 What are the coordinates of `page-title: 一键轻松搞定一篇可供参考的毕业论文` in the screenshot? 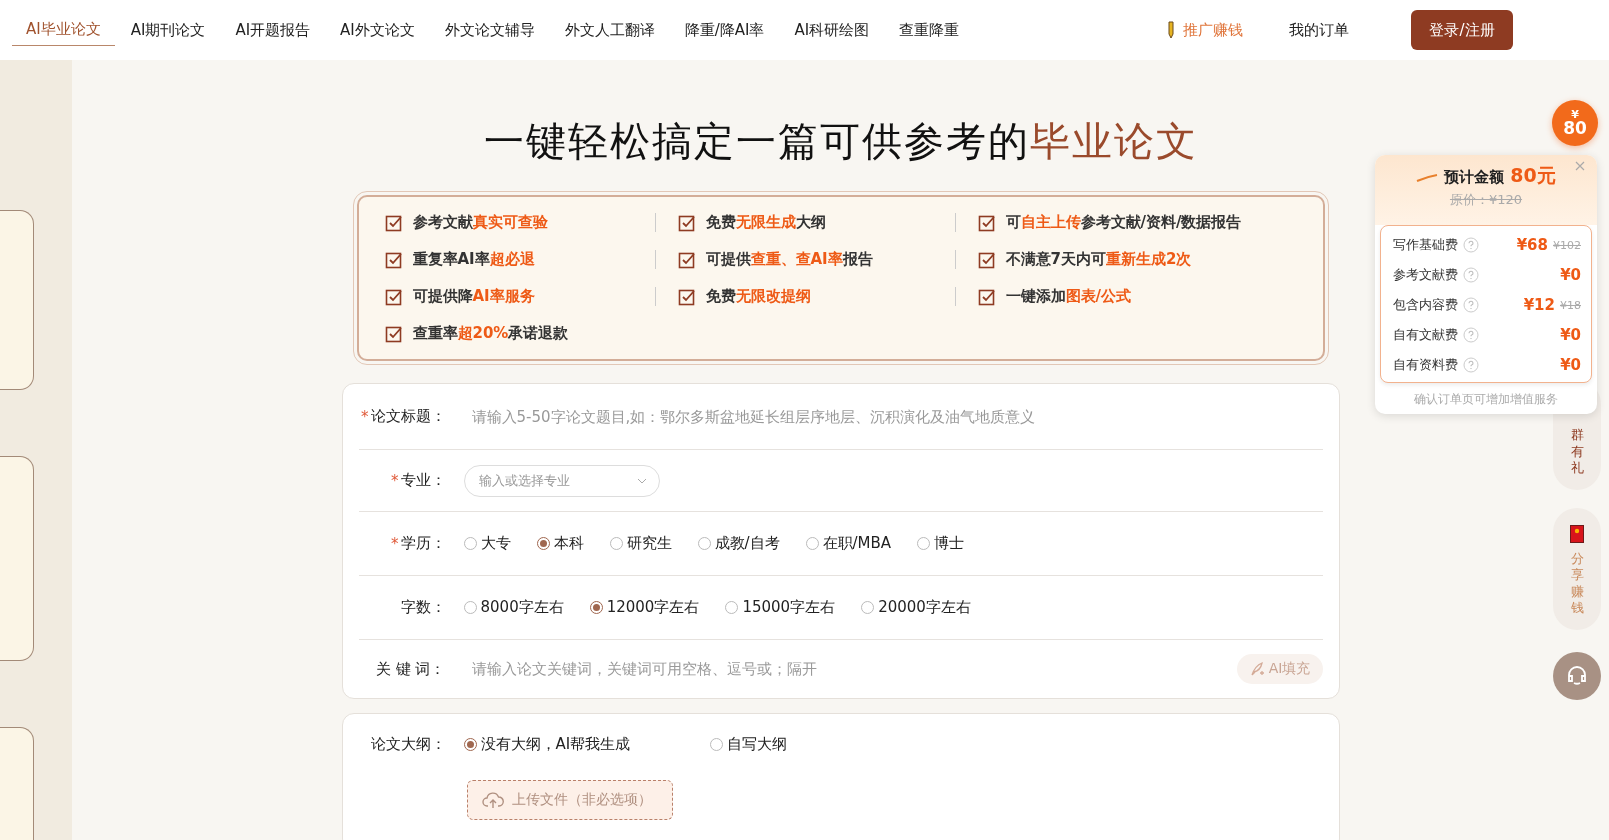 It's located at (840, 141).